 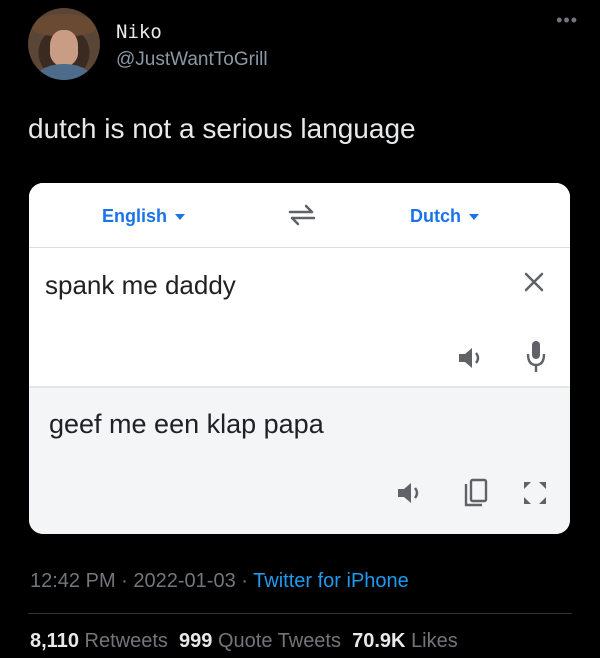 I want to click on swap-arrows-icon, so click(x=302, y=215).